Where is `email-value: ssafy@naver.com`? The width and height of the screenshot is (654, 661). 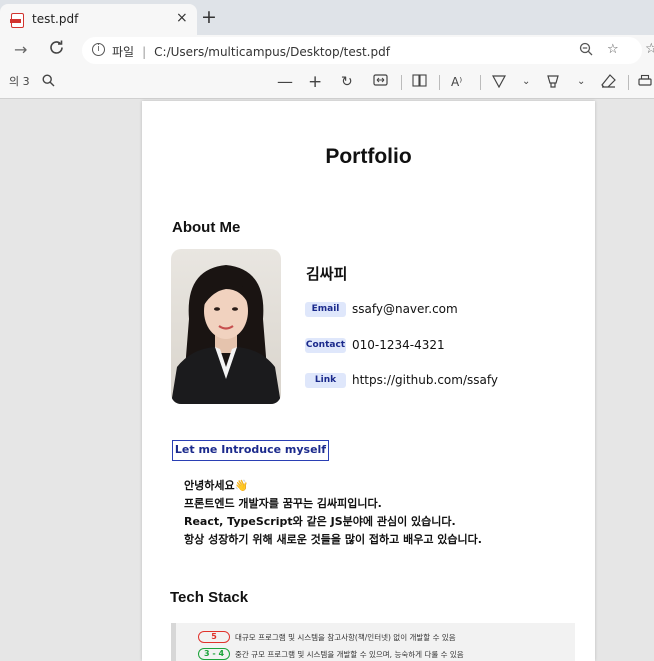 email-value: ssafy@naver.com is located at coordinates (405, 309).